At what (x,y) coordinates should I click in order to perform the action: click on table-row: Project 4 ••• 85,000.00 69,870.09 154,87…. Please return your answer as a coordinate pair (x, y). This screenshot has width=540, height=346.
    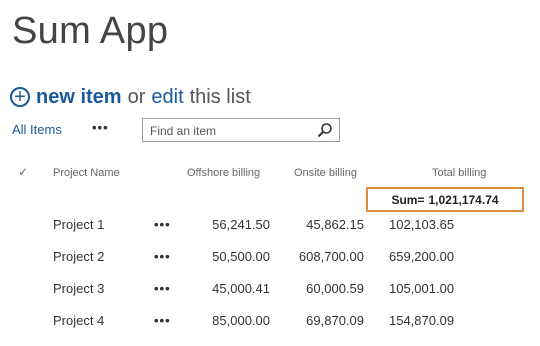
    Looking at the image, I should click on (270, 321).